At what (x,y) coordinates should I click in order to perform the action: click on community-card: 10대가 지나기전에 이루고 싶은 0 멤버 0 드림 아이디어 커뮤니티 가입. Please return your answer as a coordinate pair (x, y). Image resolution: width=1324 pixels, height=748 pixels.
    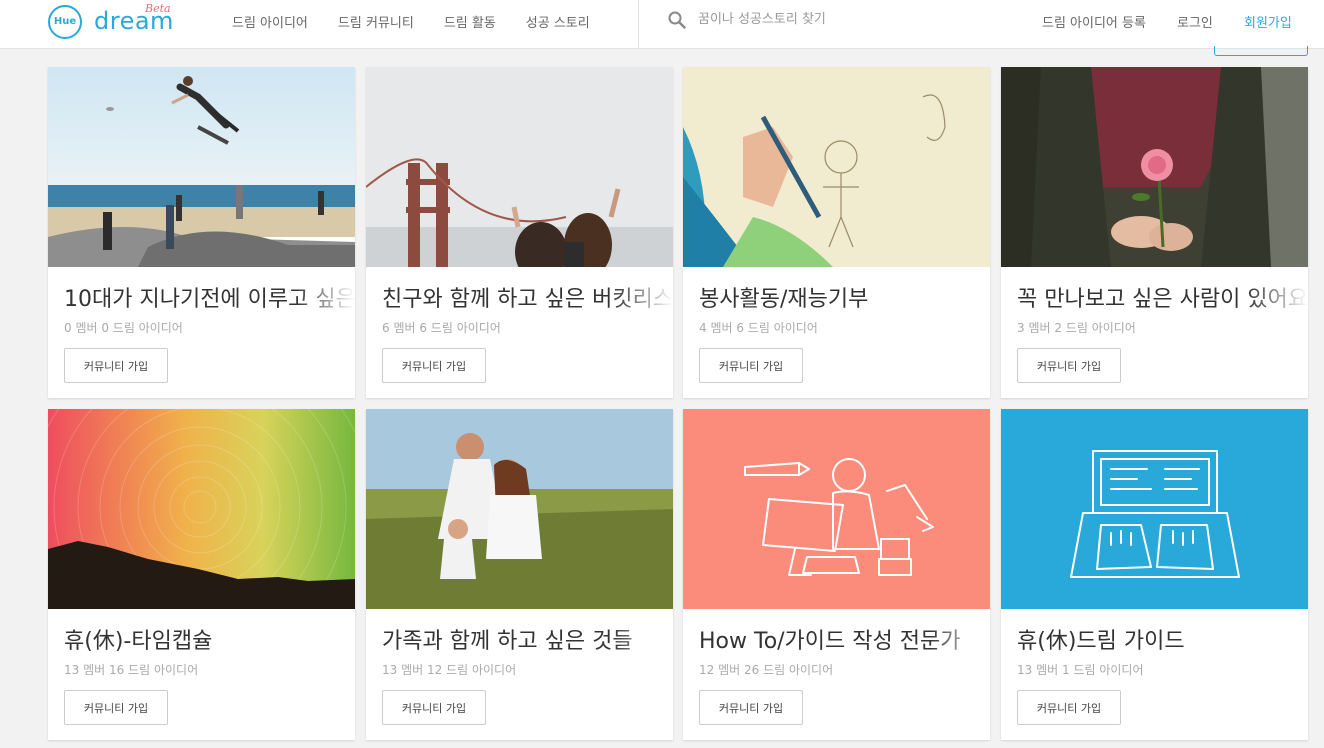
    Looking at the image, I should click on (201, 232).